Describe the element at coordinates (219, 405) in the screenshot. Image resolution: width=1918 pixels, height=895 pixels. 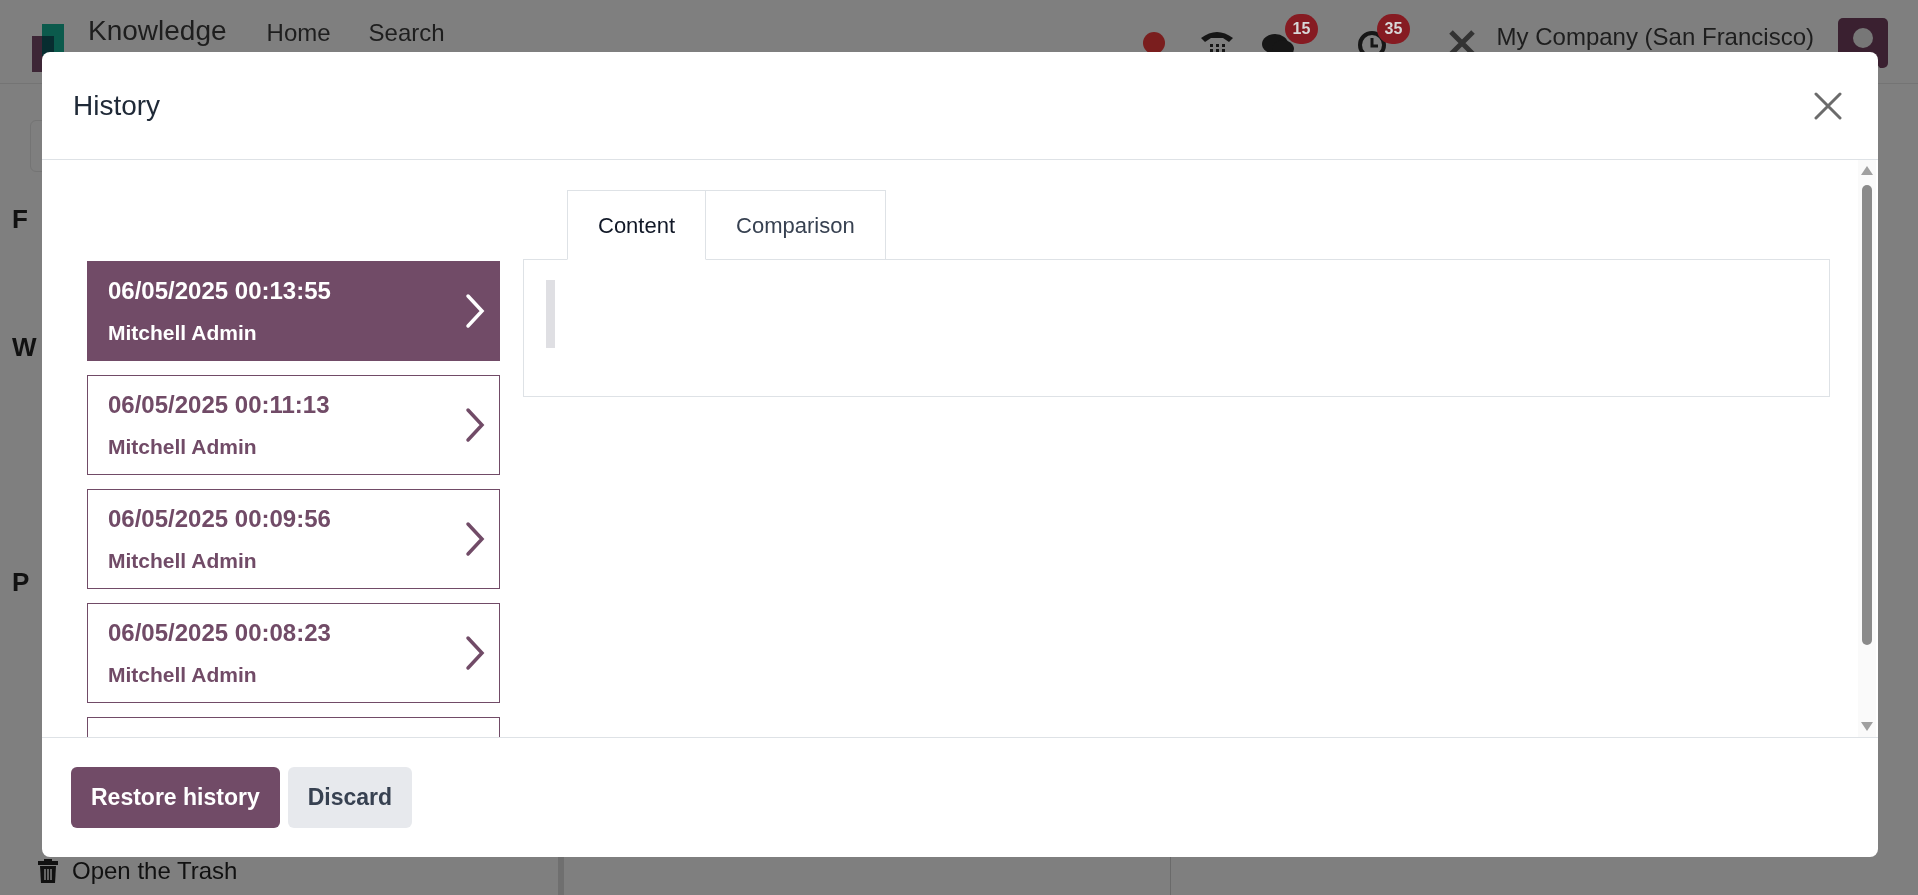
I see `version-date: 06/05/2025 00:11:13` at that location.